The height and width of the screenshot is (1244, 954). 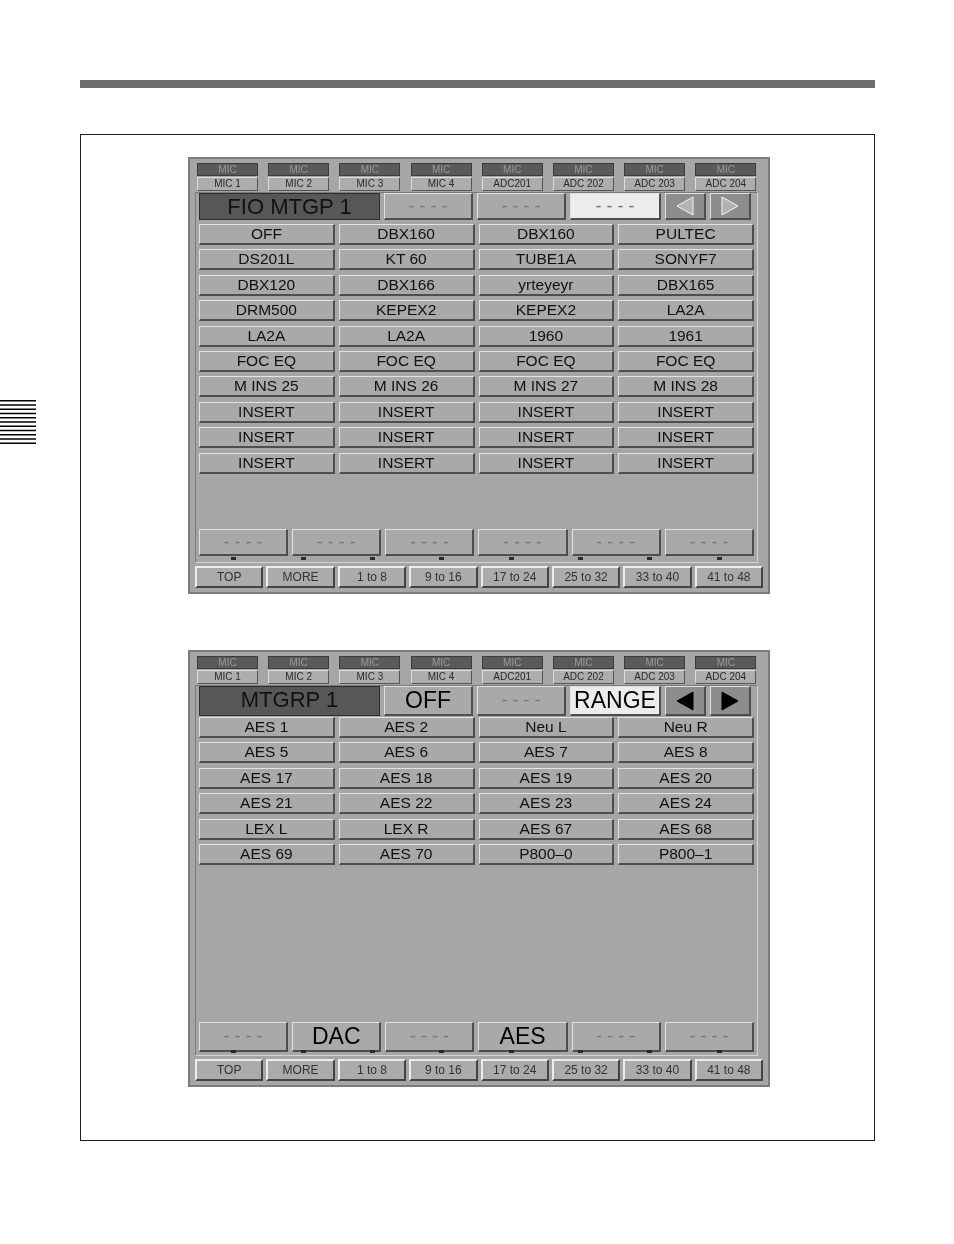 I want to click on option-button: AES 67, so click(x=546, y=829).